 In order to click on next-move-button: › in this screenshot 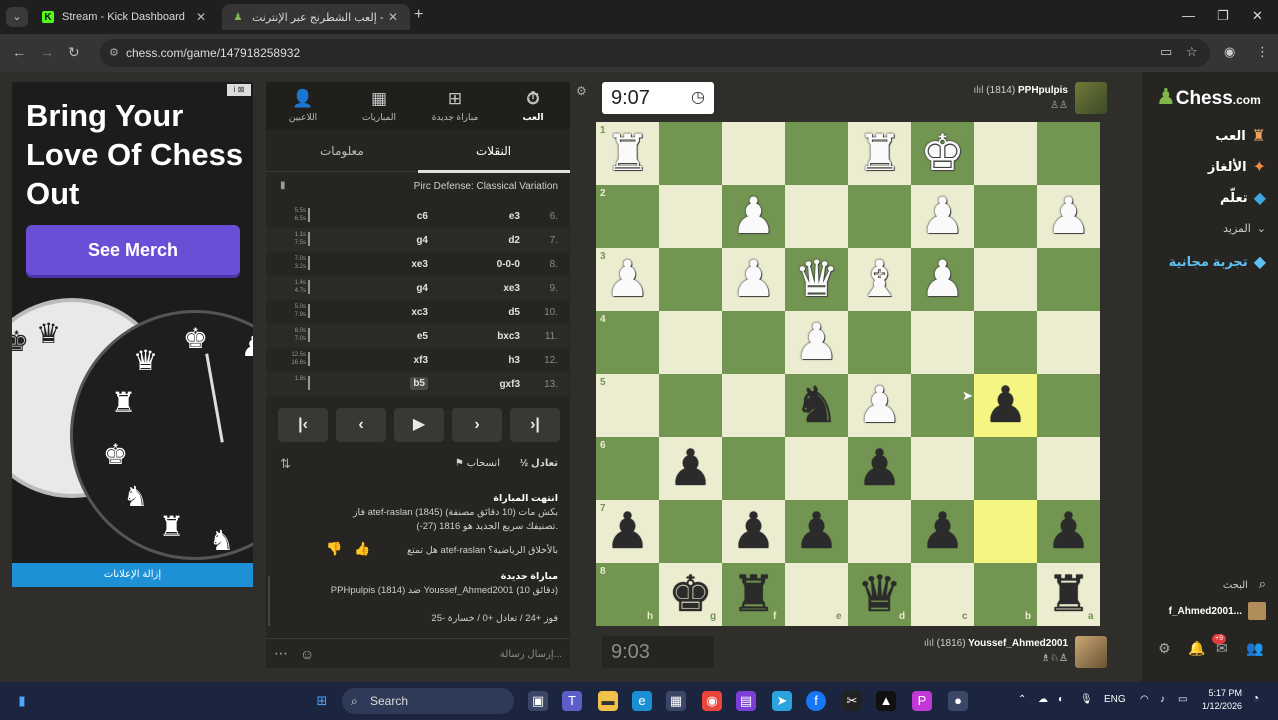, I will do `click(477, 425)`.